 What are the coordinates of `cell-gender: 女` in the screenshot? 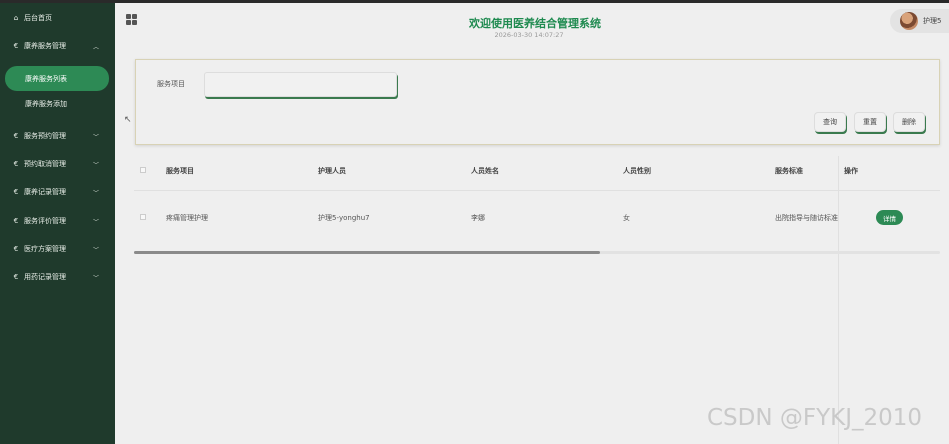 It's located at (626, 218).